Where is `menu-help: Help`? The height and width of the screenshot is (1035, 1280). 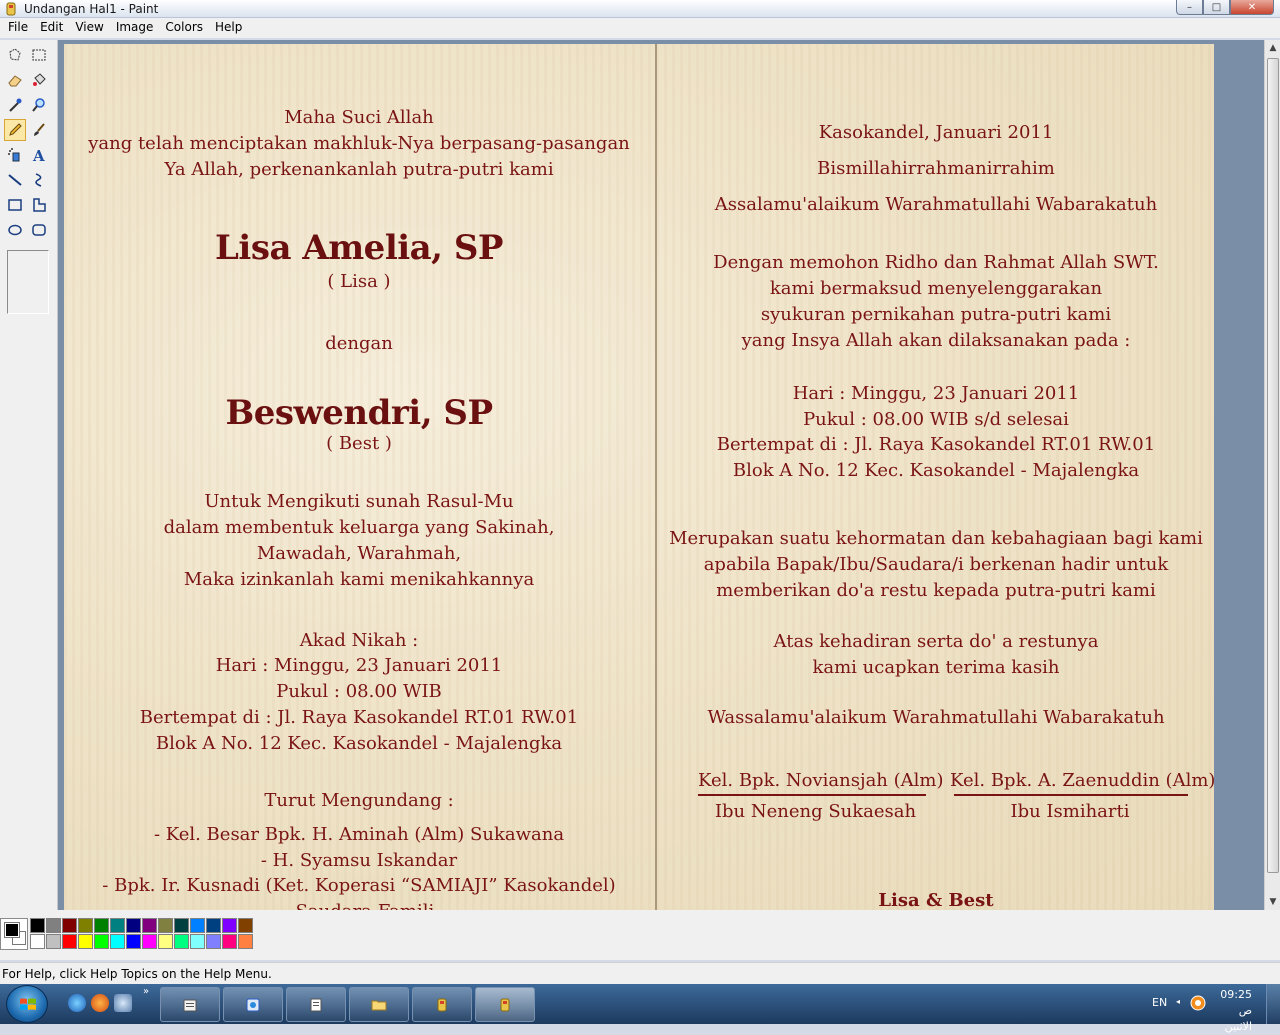 menu-help: Help is located at coordinates (228, 28).